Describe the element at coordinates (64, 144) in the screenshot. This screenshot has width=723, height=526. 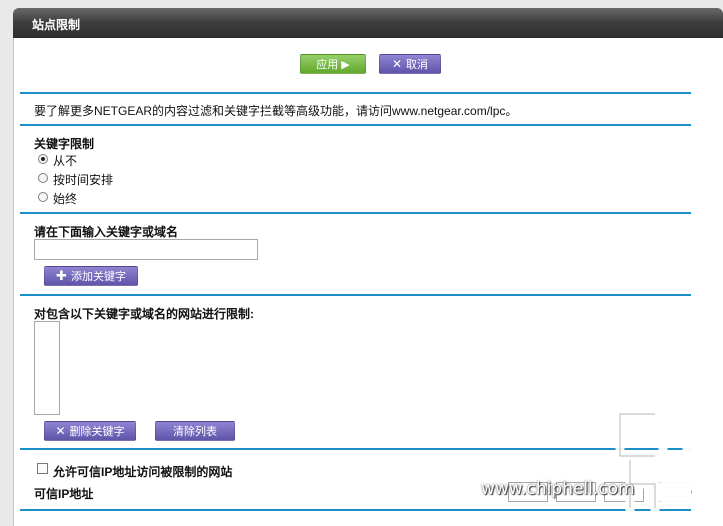
I see `keyword-block-heading: 关键字限制` at that location.